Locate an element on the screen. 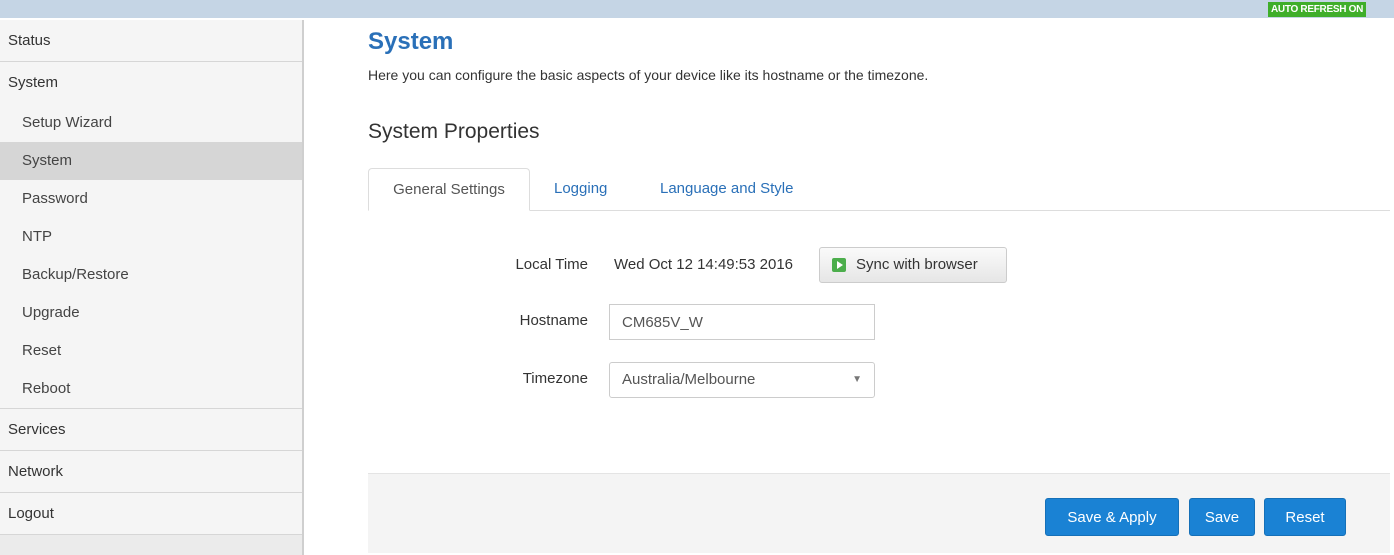  sidebar-item-services: Services is located at coordinates (151, 430).